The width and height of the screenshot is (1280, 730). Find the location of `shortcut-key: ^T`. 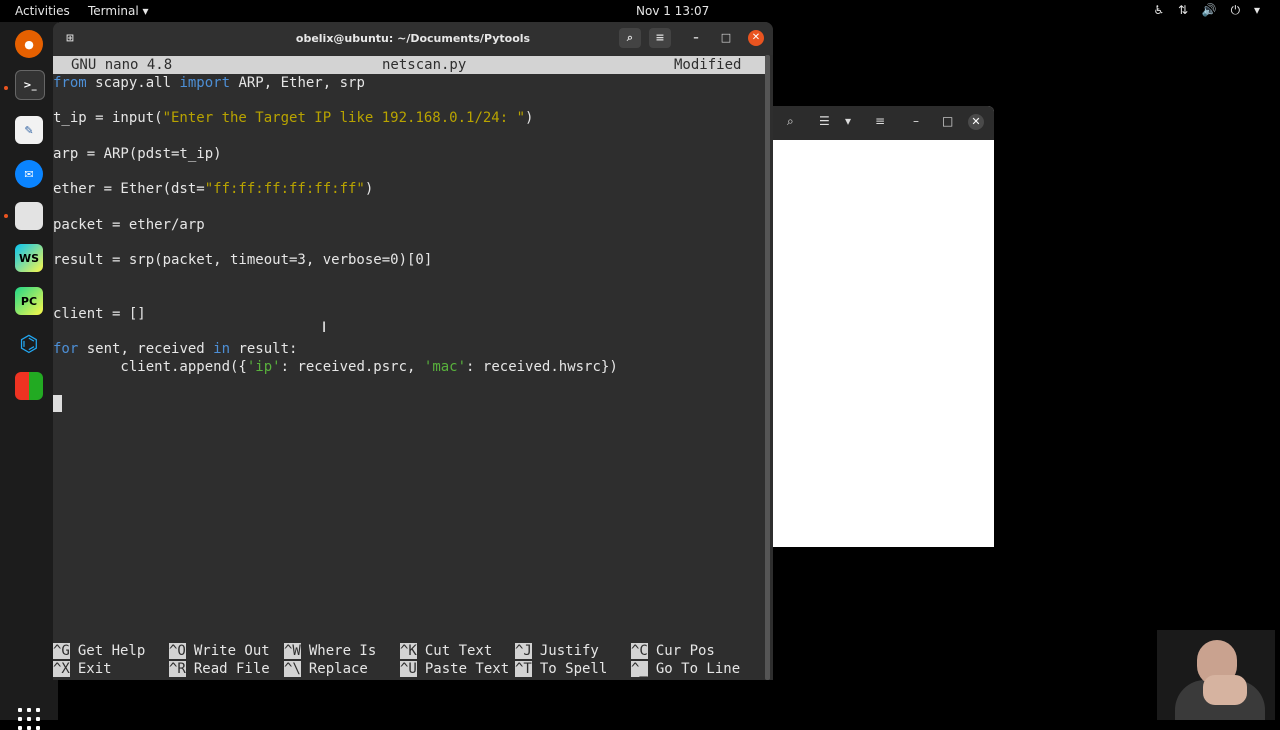

shortcut-key: ^T is located at coordinates (523, 669).